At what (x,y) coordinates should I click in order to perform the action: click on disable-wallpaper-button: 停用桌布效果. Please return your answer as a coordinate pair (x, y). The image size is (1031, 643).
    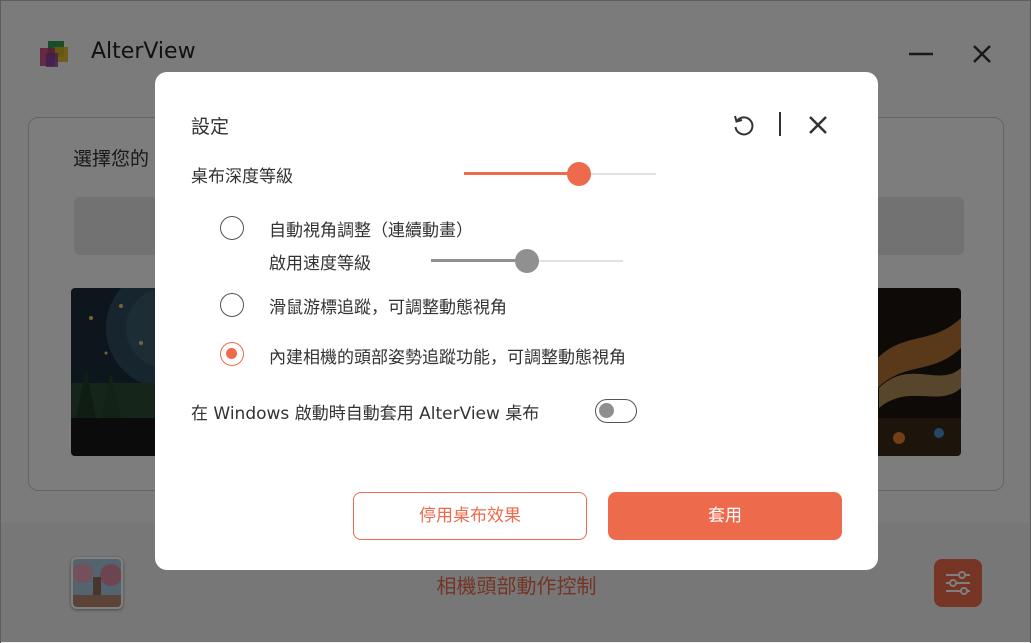
    Looking at the image, I should click on (470, 516).